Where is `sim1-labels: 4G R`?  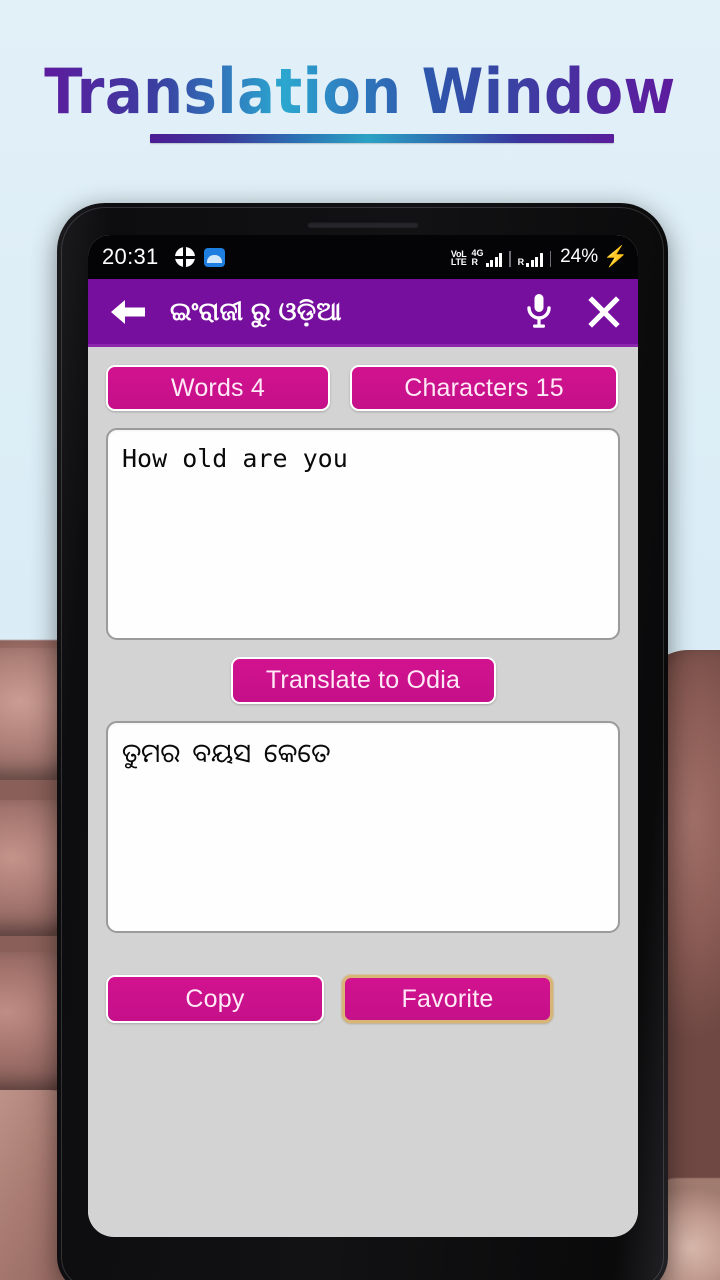 sim1-labels: 4G R is located at coordinates (478, 258).